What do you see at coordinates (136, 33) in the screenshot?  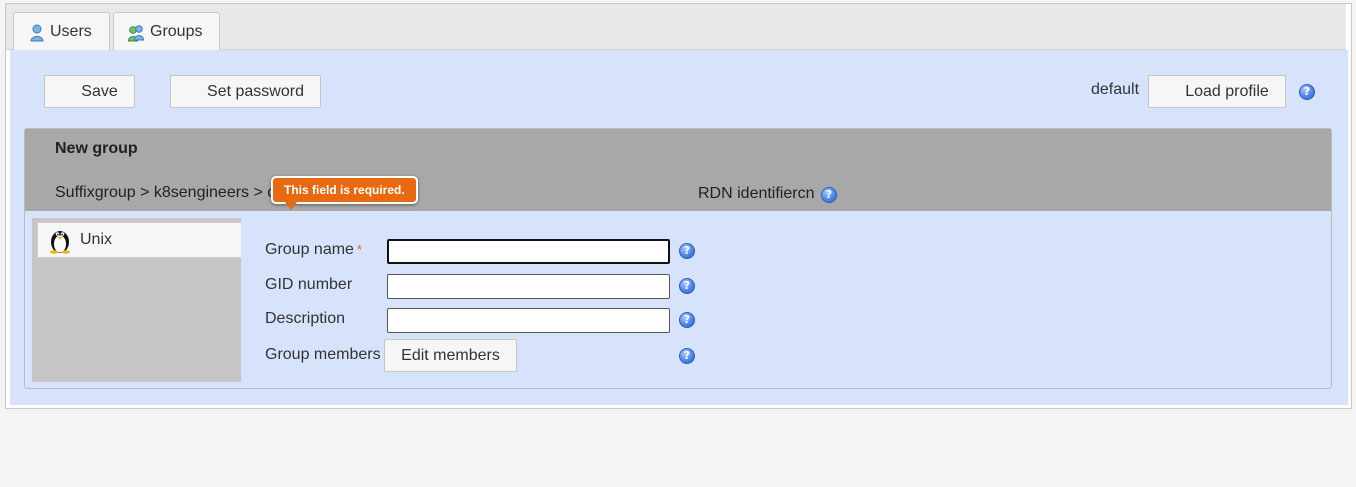 I see `groups-icon` at bounding box center [136, 33].